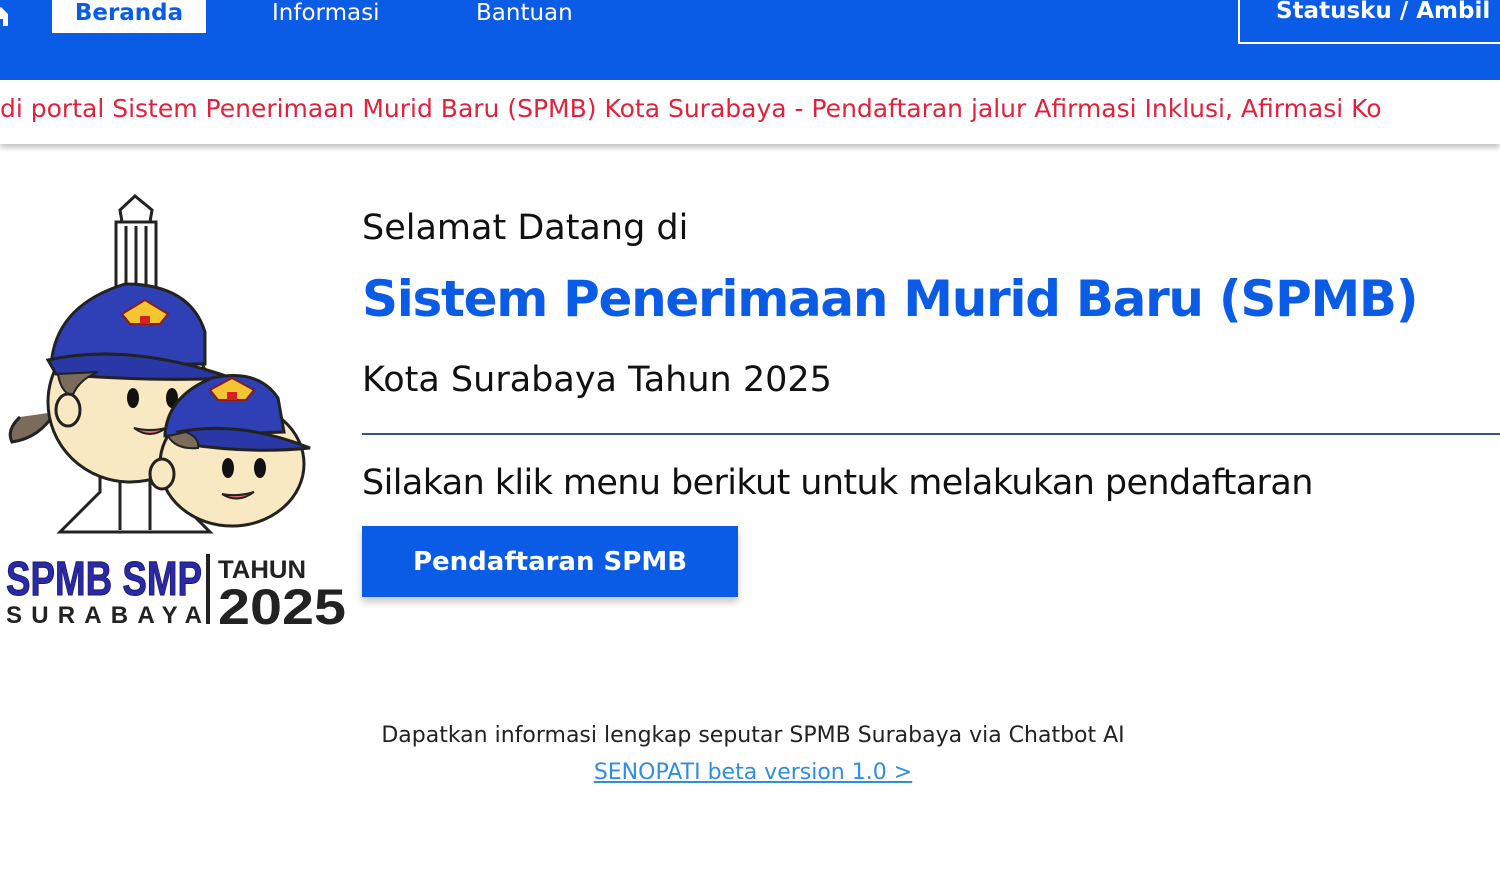 The height and width of the screenshot is (891, 1500). I want to click on logo-year: 2025, so click(282, 605).